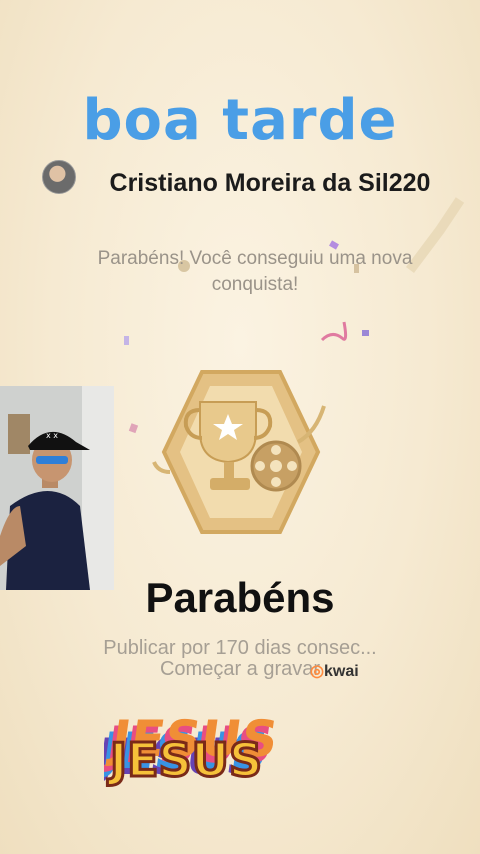 This screenshot has width=480, height=854. I want to click on sticker-label: JESUS, so click(184, 760).